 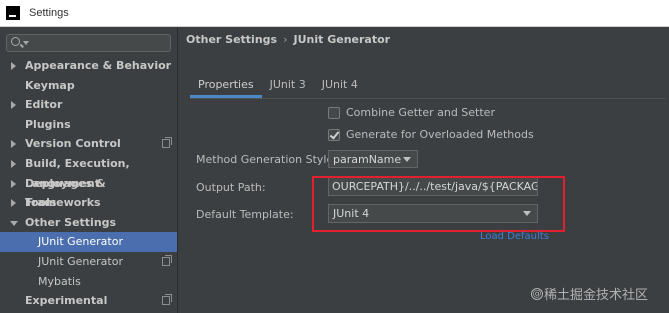 What do you see at coordinates (26, 43) in the screenshot?
I see `search-history-caret-icon` at bounding box center [26, 43].